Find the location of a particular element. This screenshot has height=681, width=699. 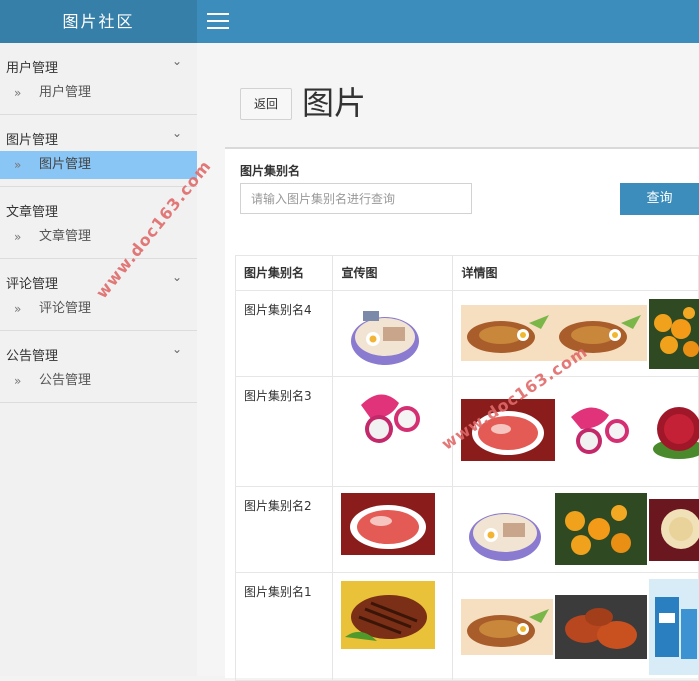

sidebar-item-label: 公告管理 is located at coordinates (65, 380).